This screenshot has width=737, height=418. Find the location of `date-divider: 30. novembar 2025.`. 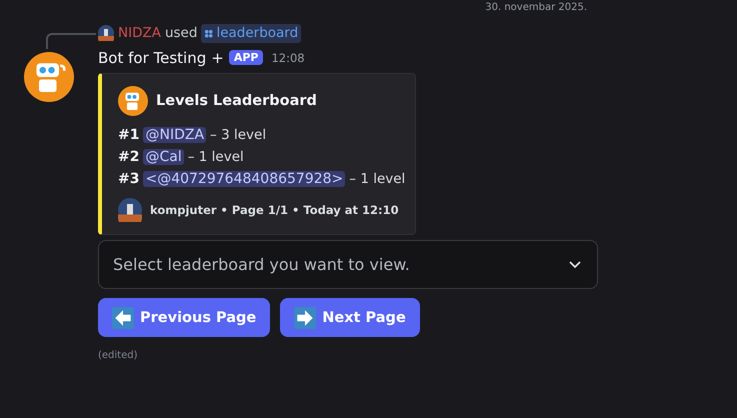

date-divider: 30. novembar 2025. is located at coordinates (536, 7).